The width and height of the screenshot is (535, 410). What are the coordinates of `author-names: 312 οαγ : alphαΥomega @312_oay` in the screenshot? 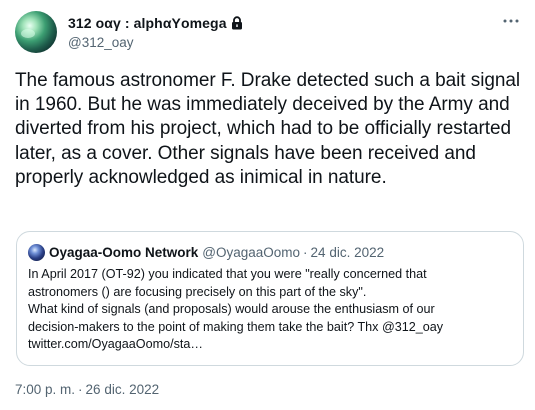 It's located at (155, 32).